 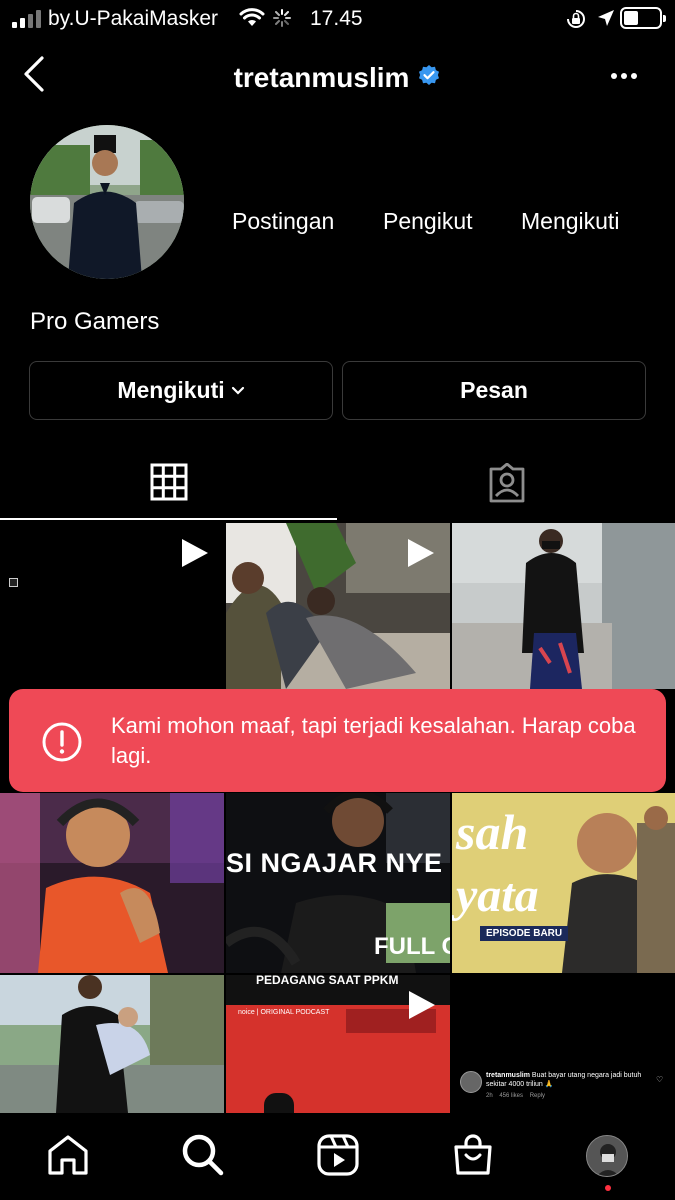 I want to click on chevron-down-icon, so click(x=237, y=390).